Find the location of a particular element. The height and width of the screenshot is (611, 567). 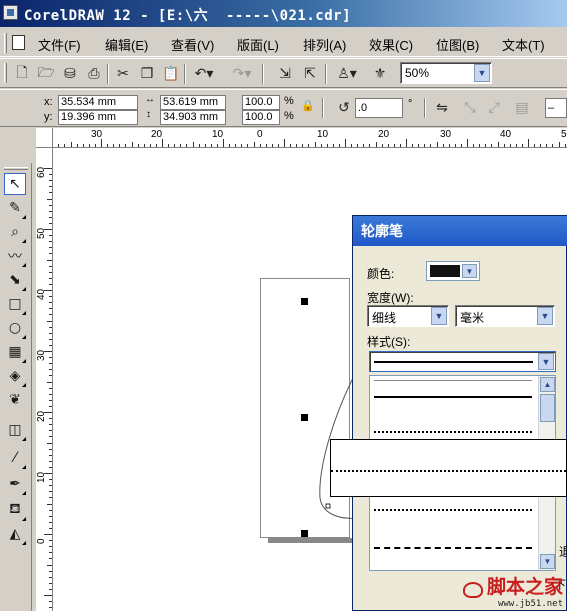

cut-icon: ✂ is located at coordinates (123, 74).